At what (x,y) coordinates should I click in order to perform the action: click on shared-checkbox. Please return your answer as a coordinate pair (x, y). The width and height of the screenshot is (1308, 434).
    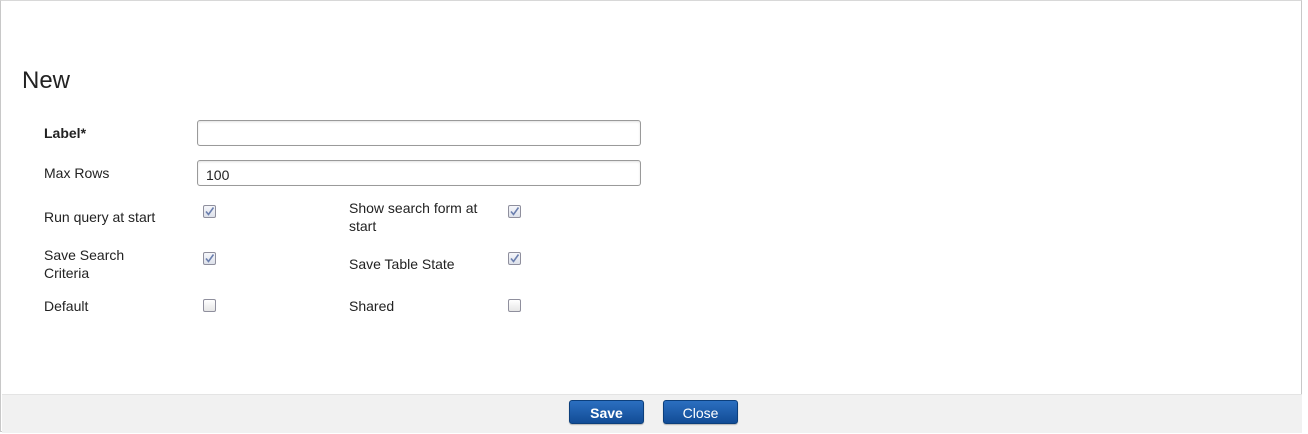
    Looking at the image, I should click on (514, 305).